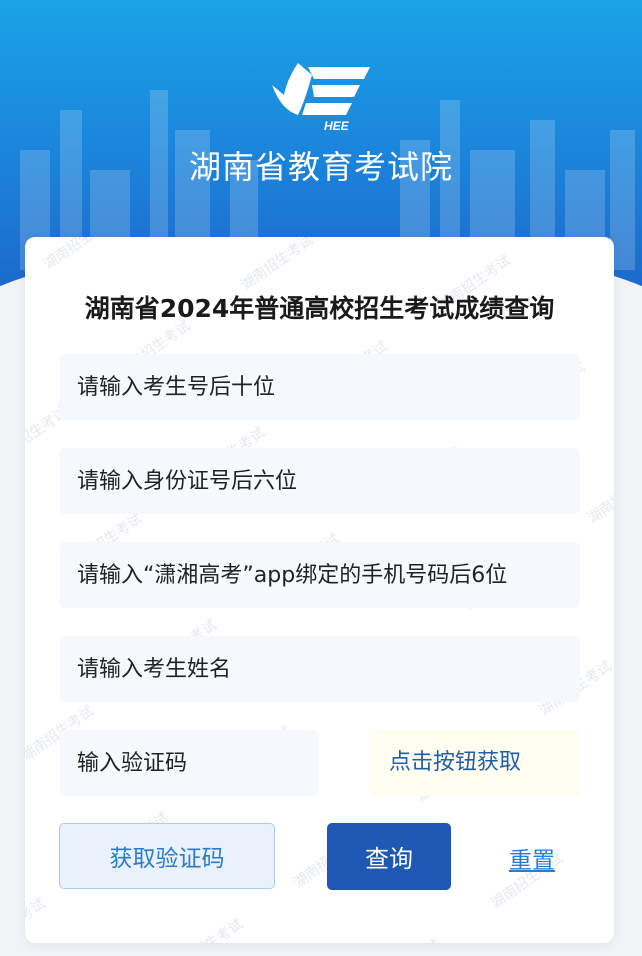  What do you see at coordinates (319, 387) in the screenshot?
I see `exam-number-input` at bounding box center [319, 387].